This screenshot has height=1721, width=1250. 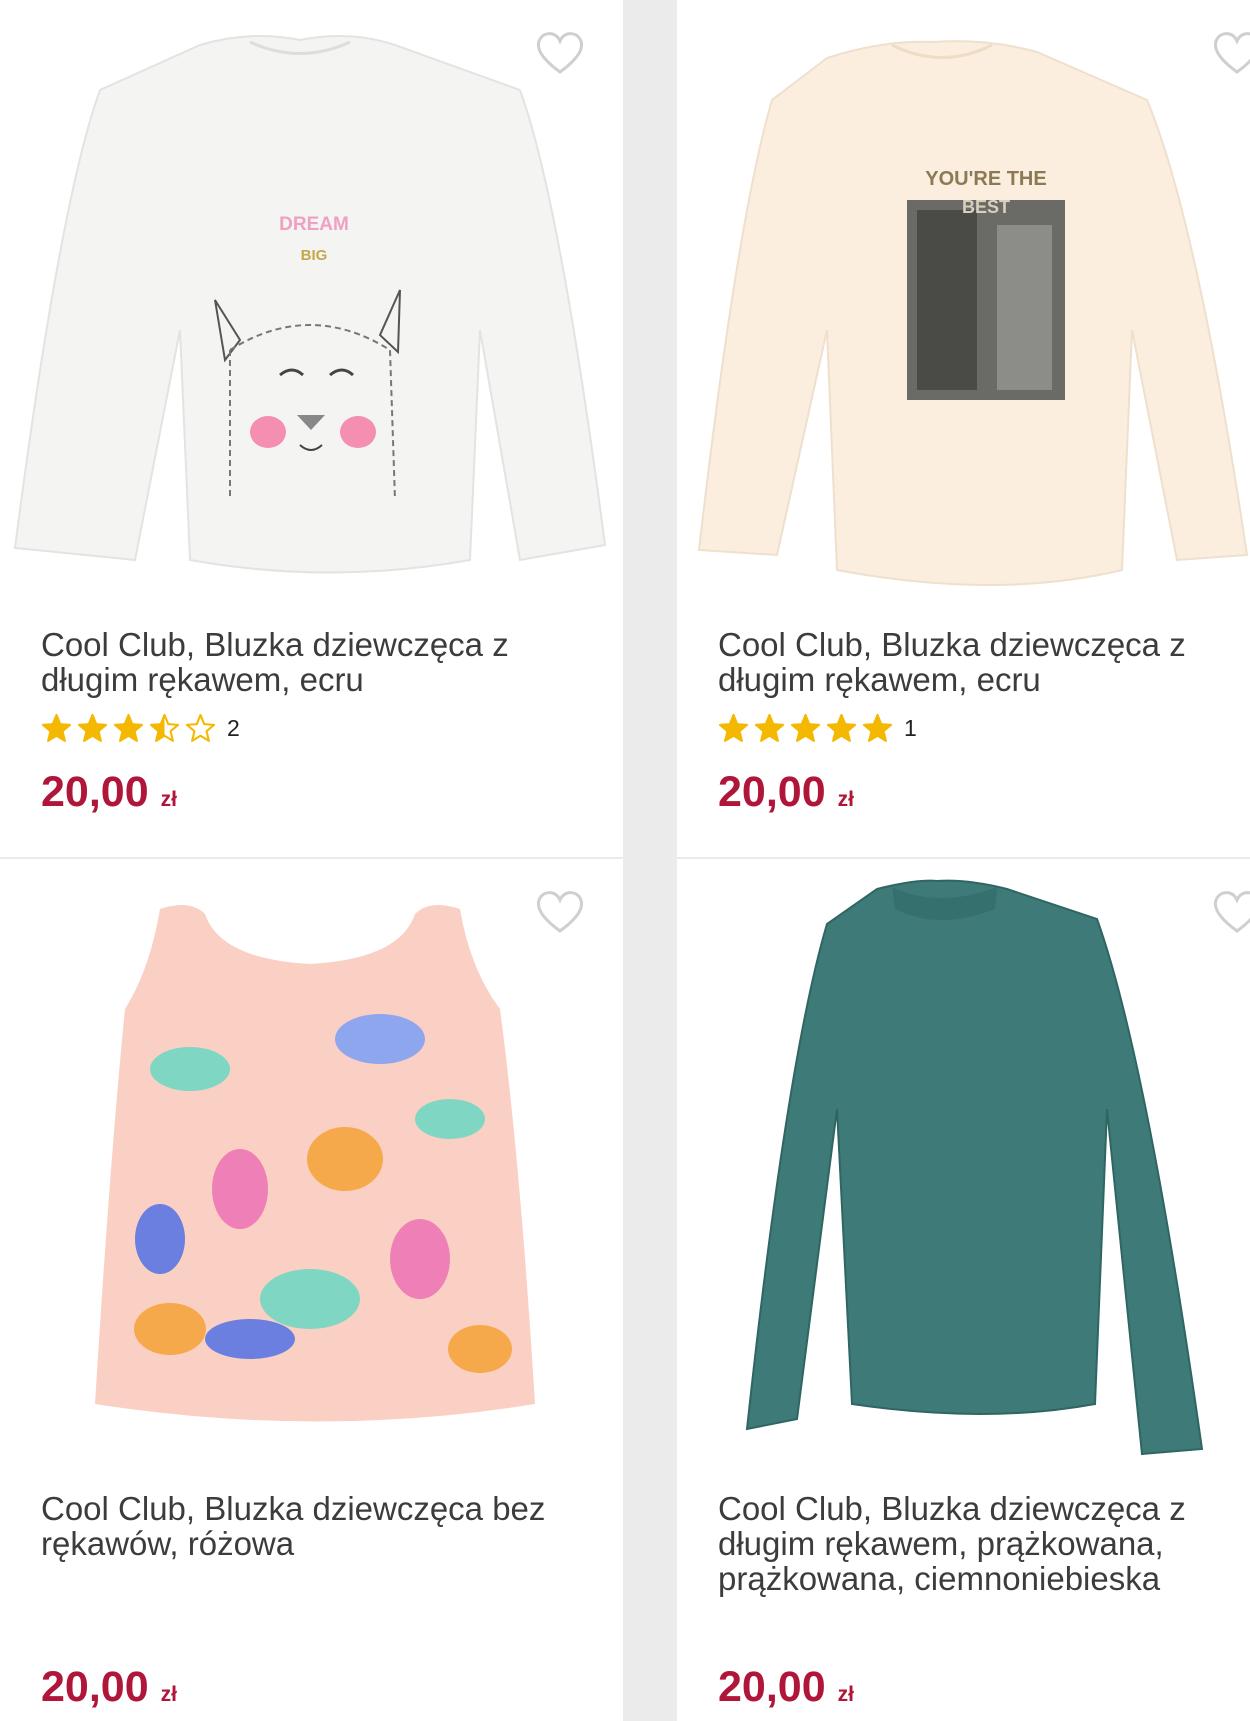 What do you see at coordinates (233, 727) in the screenshot?
I see `rating-count: 2` at bounding box center [233, 727].